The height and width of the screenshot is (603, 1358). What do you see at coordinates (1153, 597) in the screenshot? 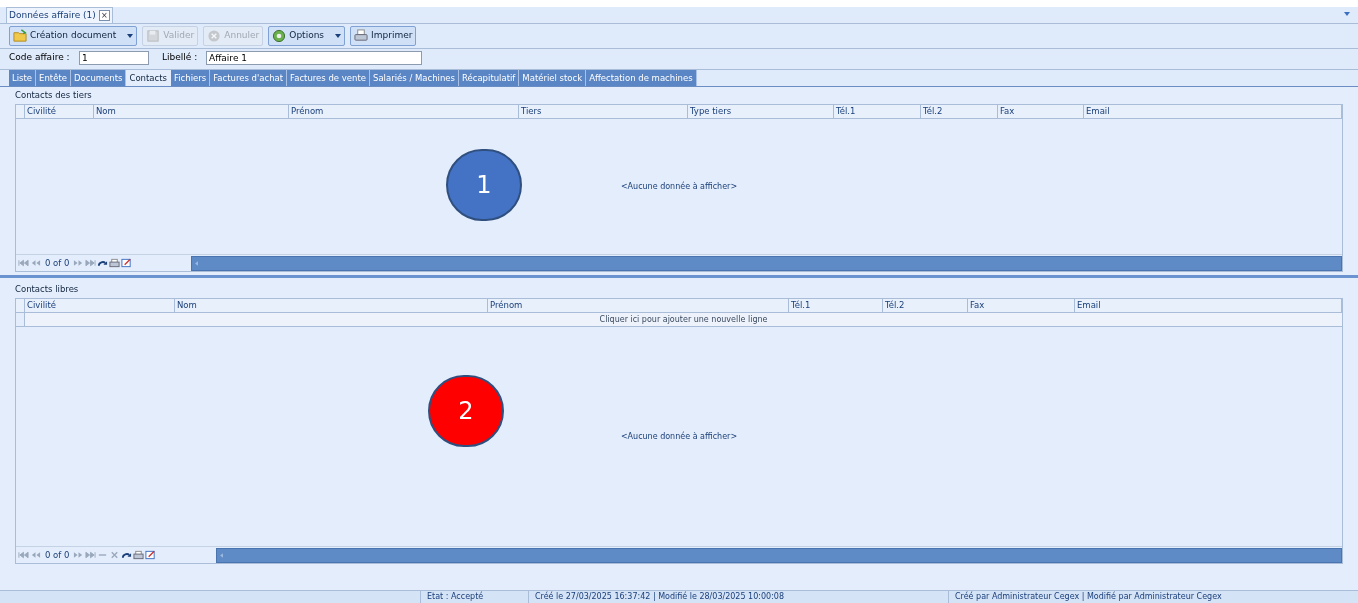
I see `status-text: Créé par Administrateur Cegex | Modifié par Administrateur Cegex` at bounding box center [1153, 597].